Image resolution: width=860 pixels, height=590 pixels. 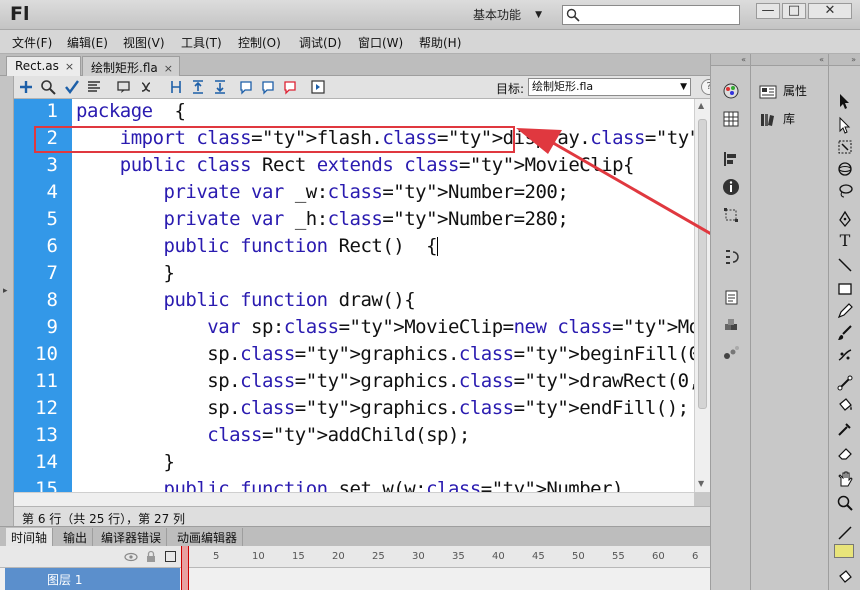 What do you see at coordinates (185, 568) in the screenshot?
I see `playhead` at bounding box center [185, 568].